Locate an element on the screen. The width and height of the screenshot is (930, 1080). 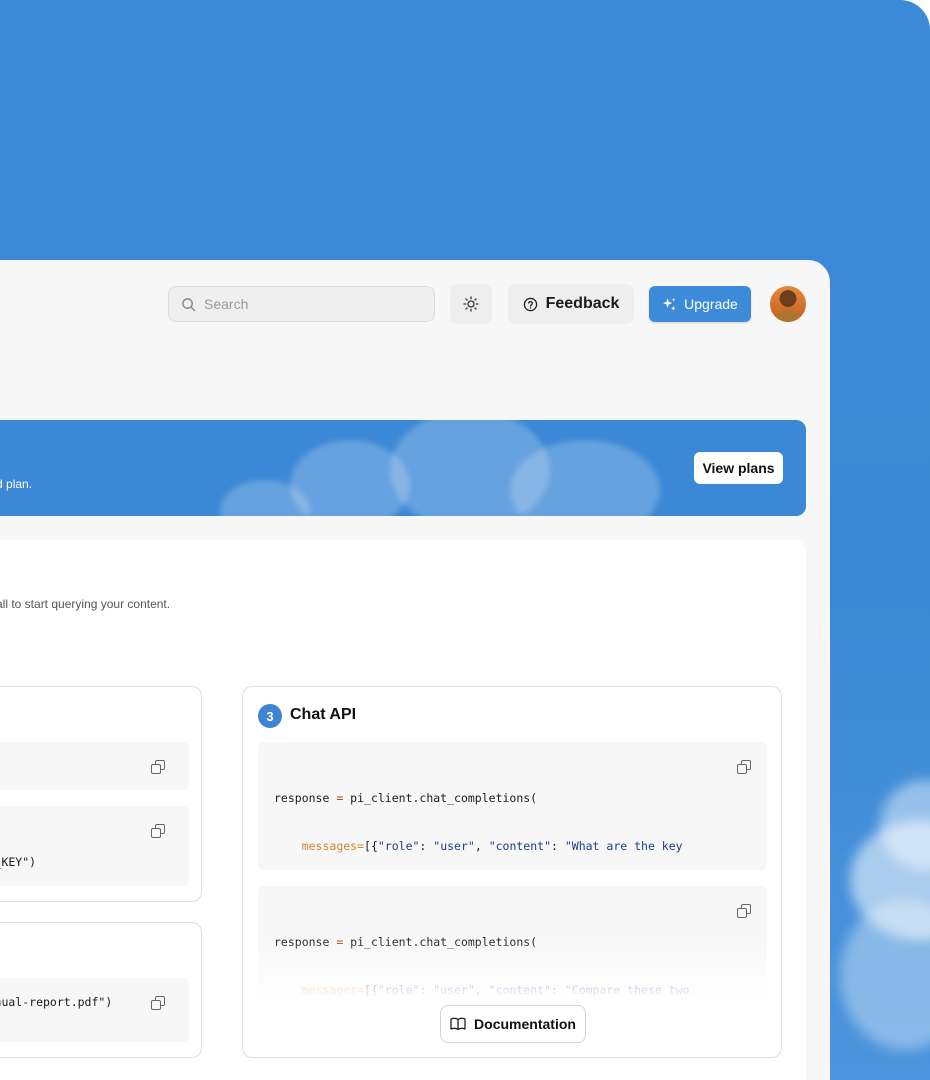
upgrade-button: Upgrade is located at coordinates (700, 304).